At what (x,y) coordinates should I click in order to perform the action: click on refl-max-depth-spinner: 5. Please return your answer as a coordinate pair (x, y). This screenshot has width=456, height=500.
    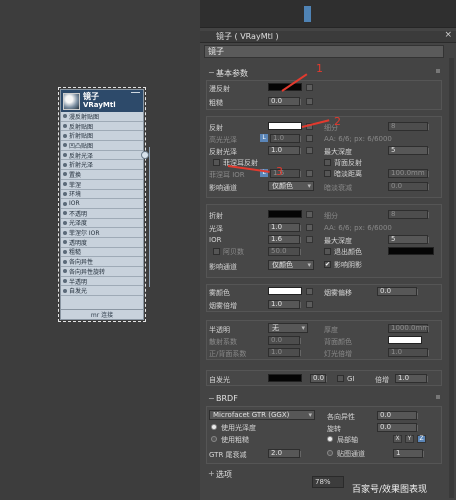
    Looking at the image, I should click on (408, 150).